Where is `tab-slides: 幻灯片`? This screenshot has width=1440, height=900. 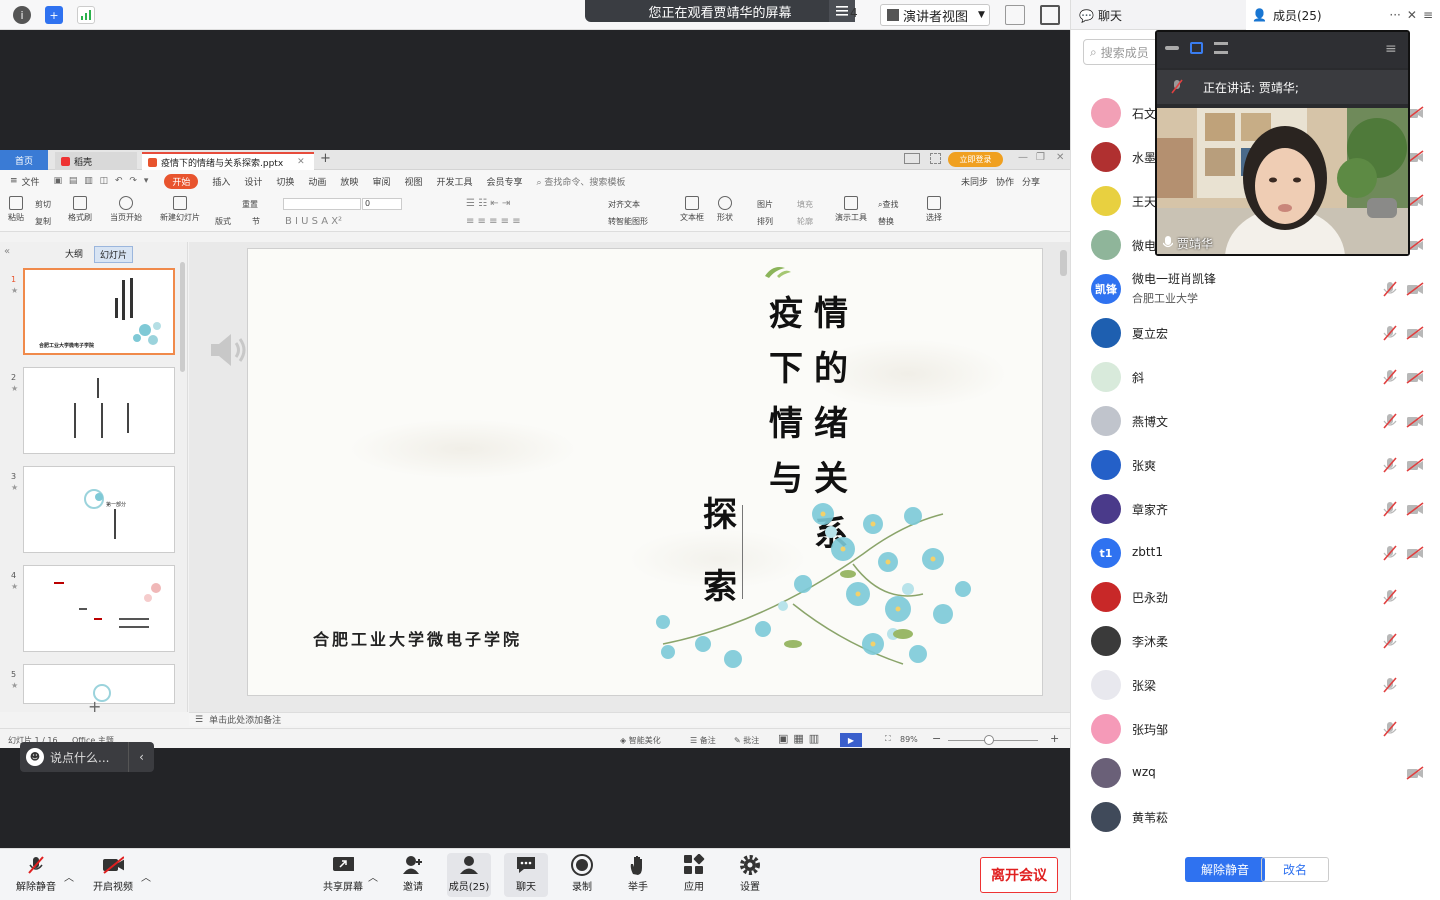 tab-slides: 幻灯片 is located at coordinates (114, 254).